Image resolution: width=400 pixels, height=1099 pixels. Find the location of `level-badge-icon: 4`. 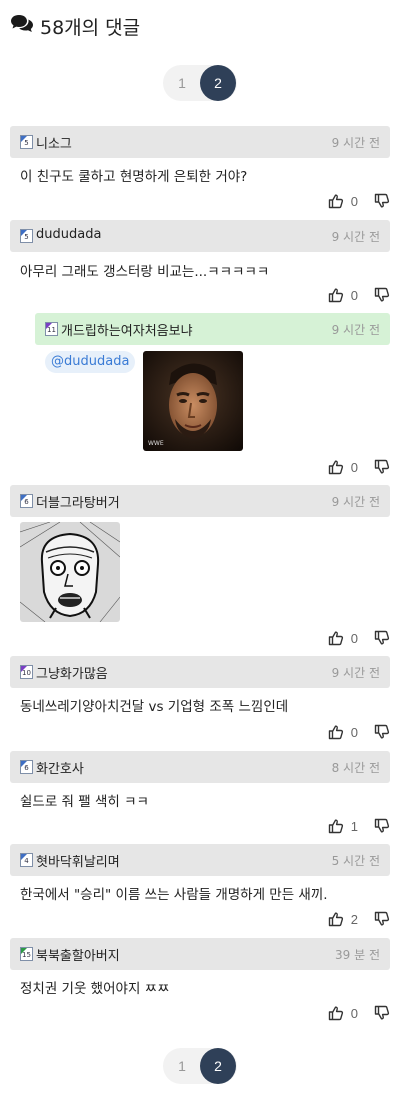

level-badge-icon: 4 is located at coordinates (26, 860).